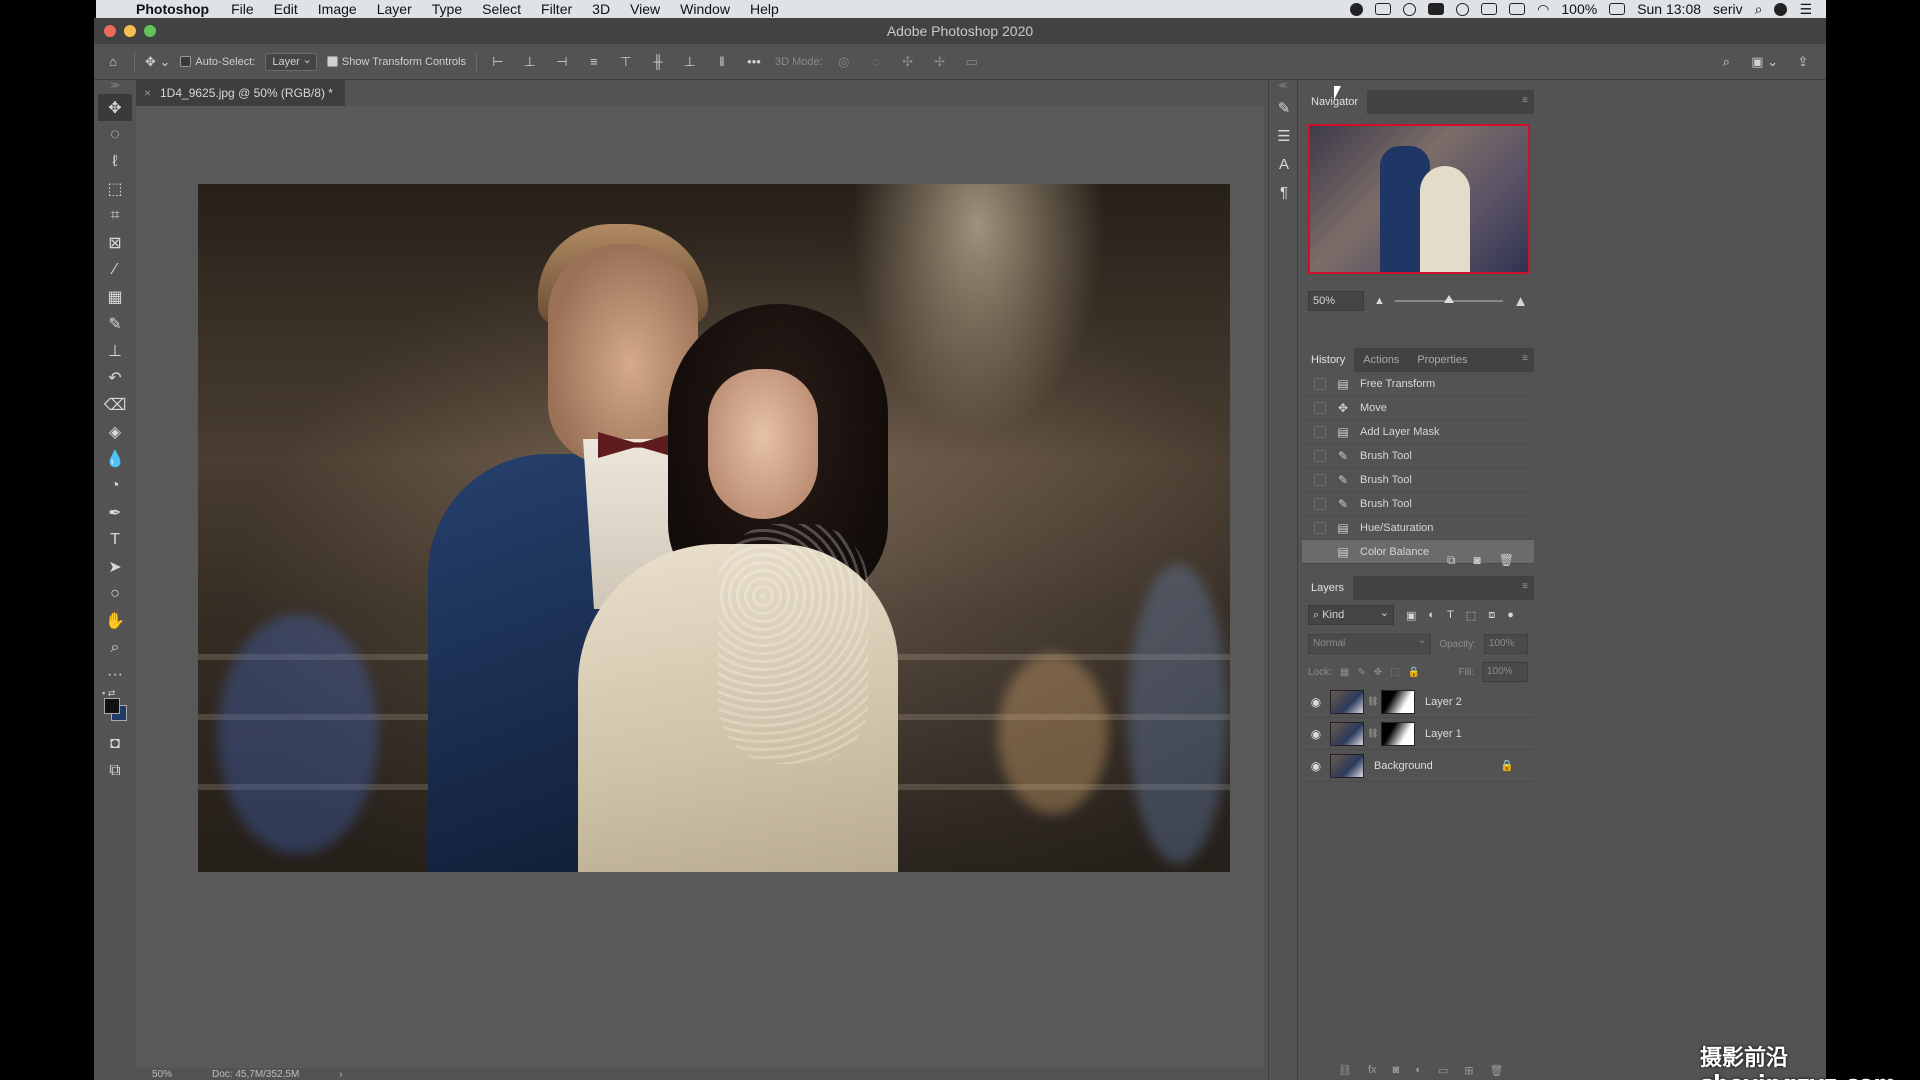  Describe the element at coordinates (217, 62) in the screenshot. I see `auto-select-checkbox: Auto-Select:` at that location.